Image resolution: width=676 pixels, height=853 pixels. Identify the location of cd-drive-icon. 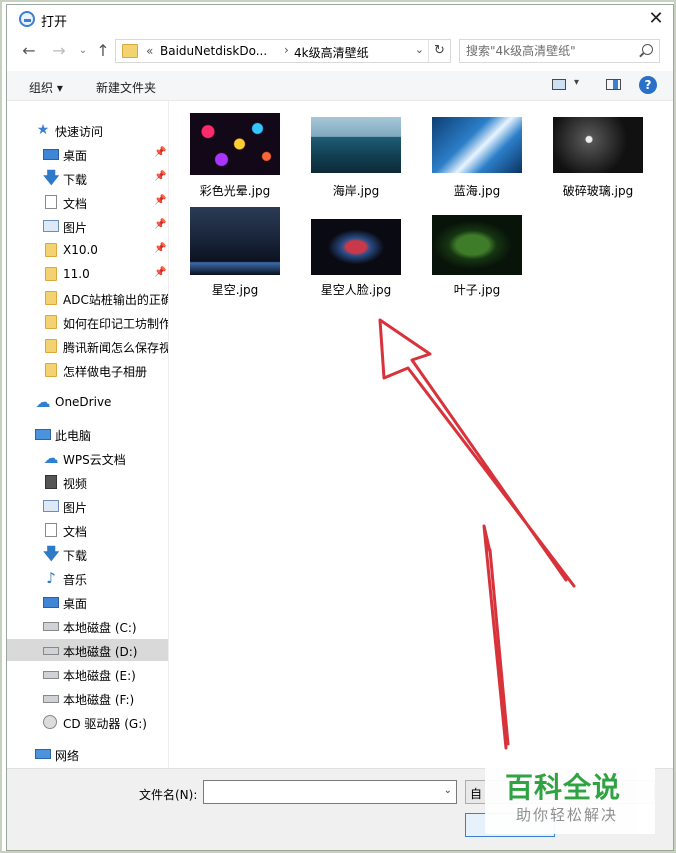
(50, 722).